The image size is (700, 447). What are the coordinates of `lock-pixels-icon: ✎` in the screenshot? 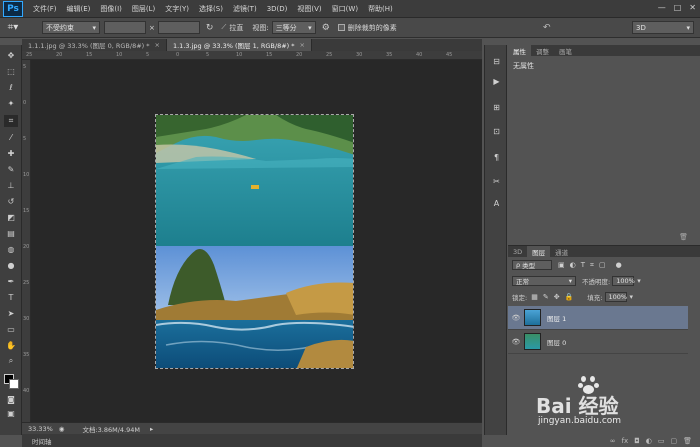 It's located at (546, 297).